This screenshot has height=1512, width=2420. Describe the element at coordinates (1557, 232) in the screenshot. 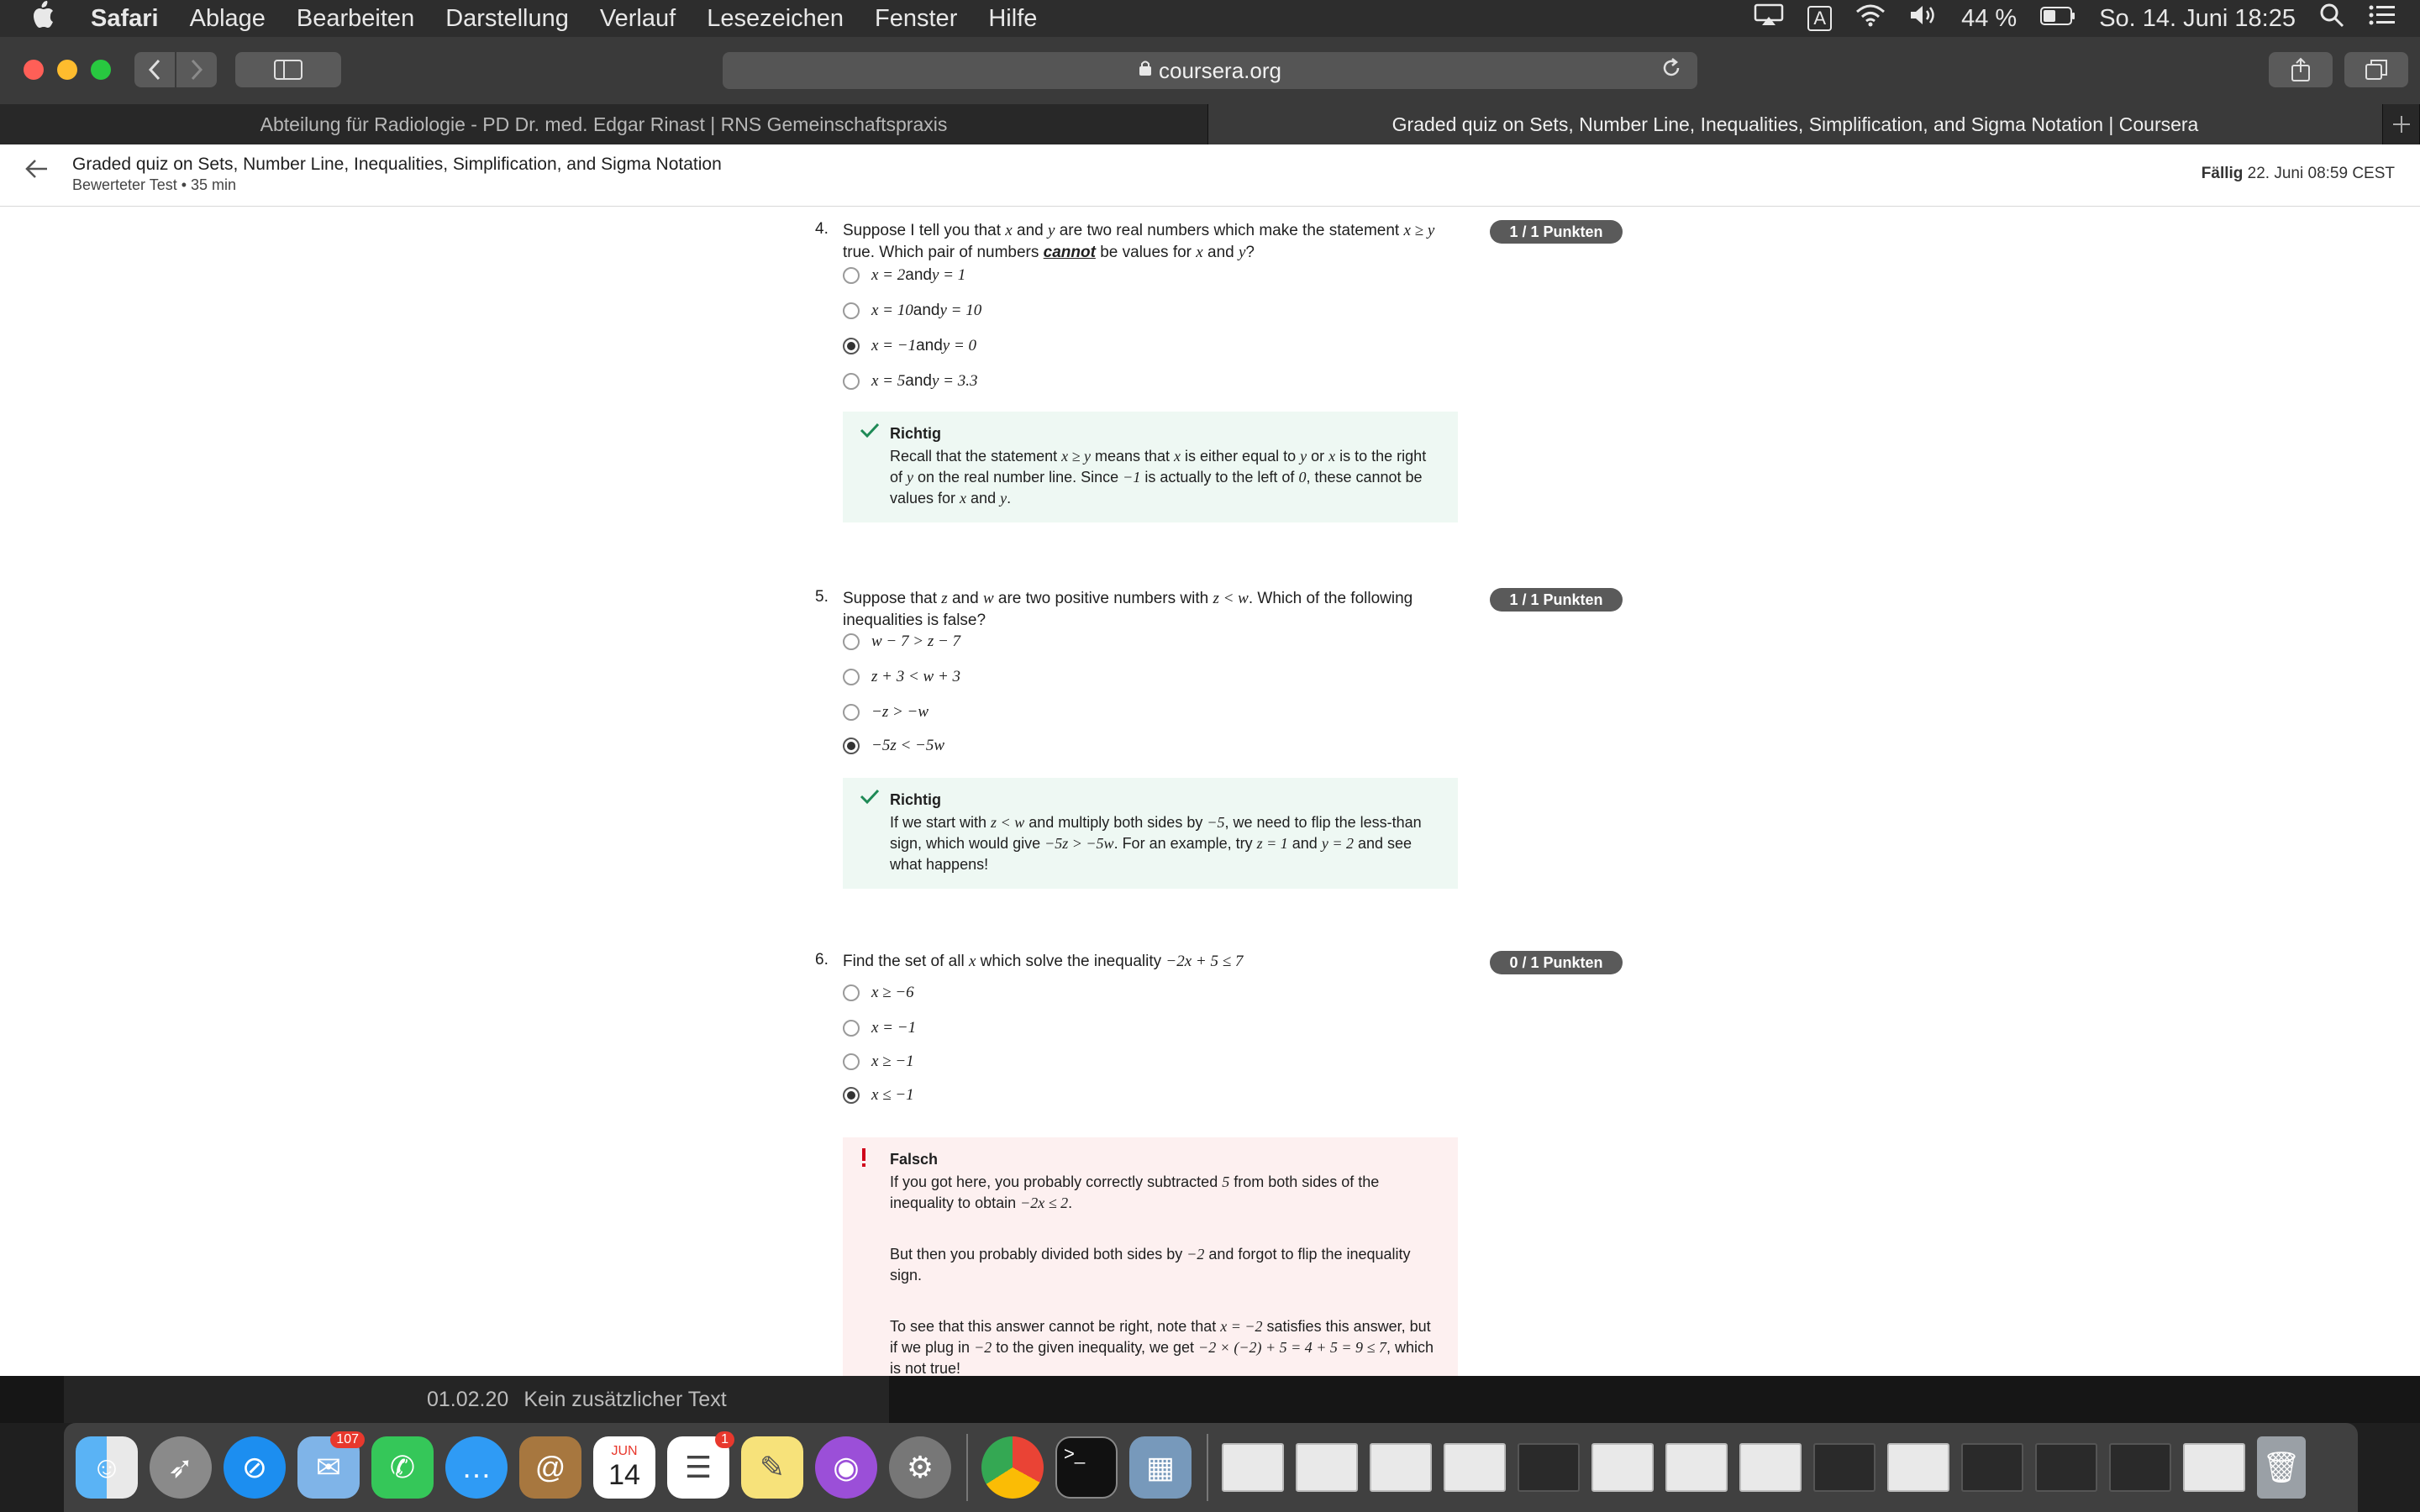

I see `points-badge: 1 / 1 Punkten` at that location.